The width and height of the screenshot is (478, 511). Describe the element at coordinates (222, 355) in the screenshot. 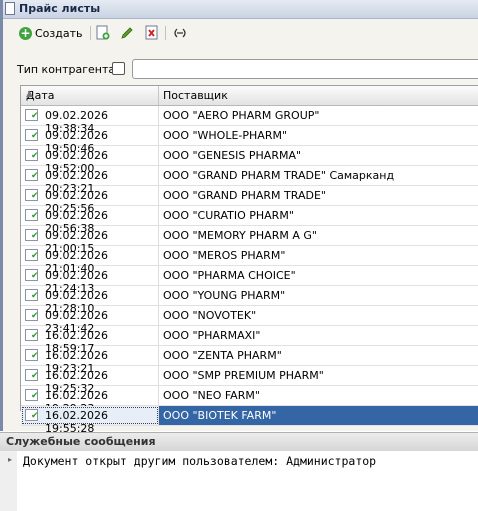

I see `supplier-cell: ООО "ZENTA PHARM"` at that location.